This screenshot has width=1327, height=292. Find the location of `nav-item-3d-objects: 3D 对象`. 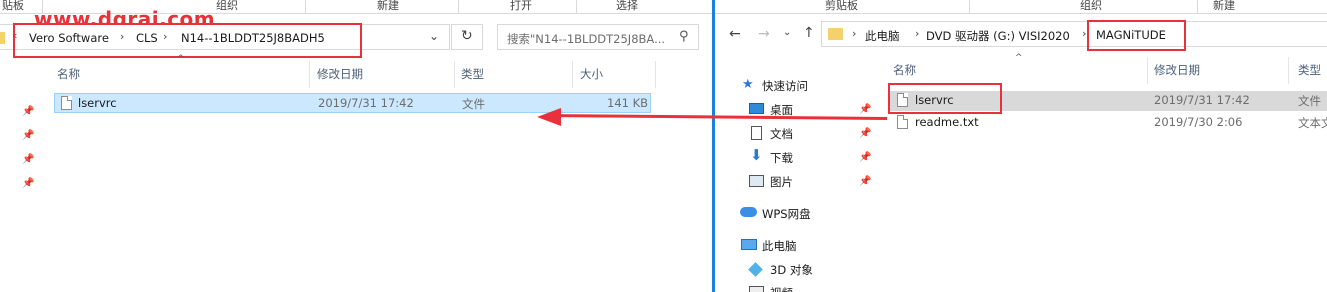

nav-item-3d-objects: 3D 对象 is located at coordinates (791, 270).